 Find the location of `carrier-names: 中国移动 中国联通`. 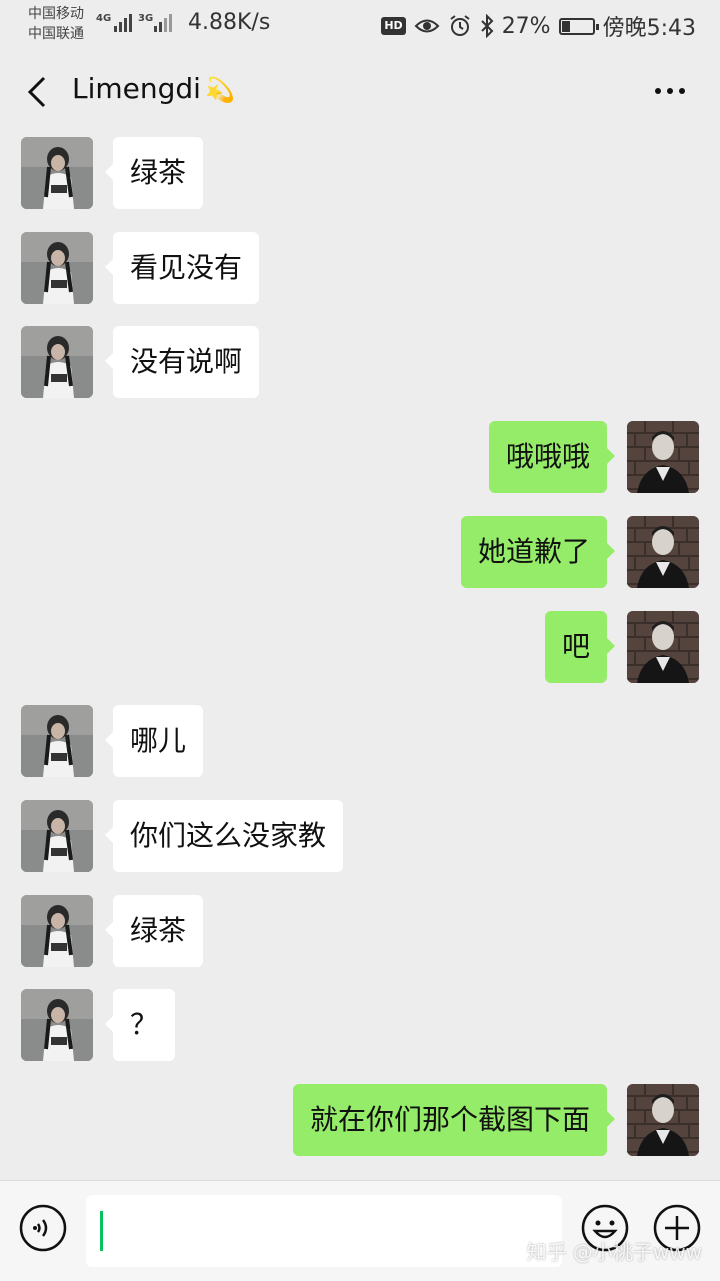

carrier-names: 中国移动 中国联通 is located at coordinates (56, 24).